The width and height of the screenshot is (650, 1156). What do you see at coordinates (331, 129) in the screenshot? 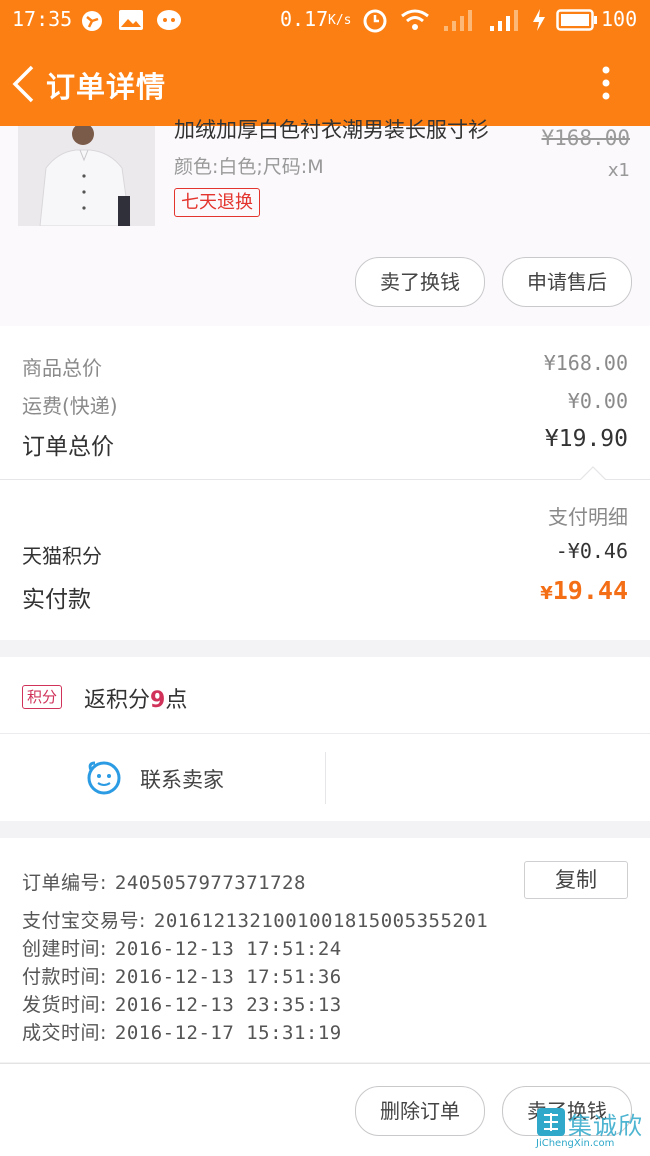
I see `product-name: 加绒加厚白色衬衣潮男装长服寸衫` at bounding box center [331, 129].